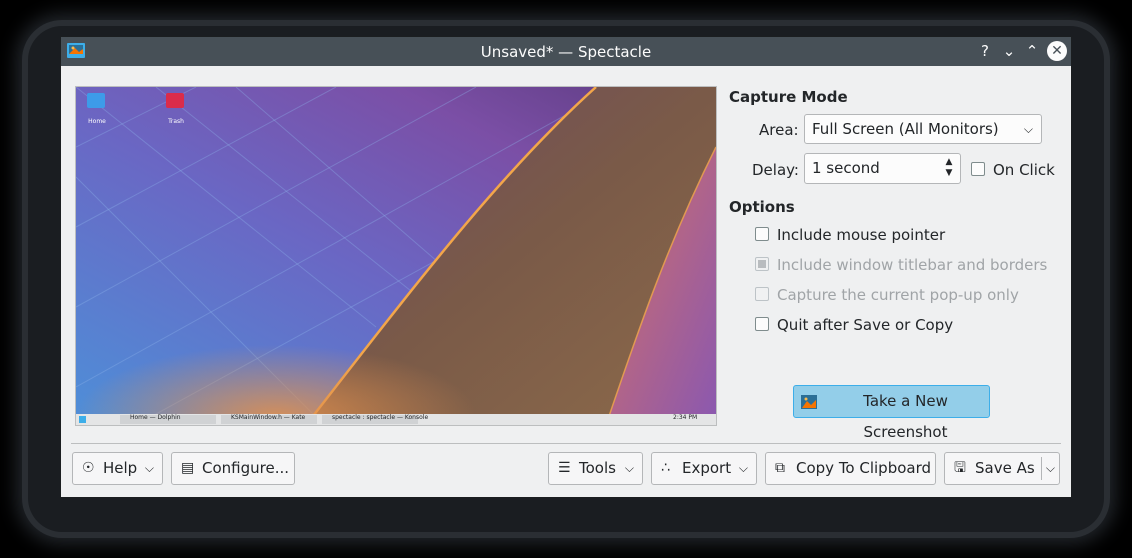 The image size is (1132, 558). Describe the element at coordinates (96, 100) in the screenshot. I see `home-folder-icon` at that location.